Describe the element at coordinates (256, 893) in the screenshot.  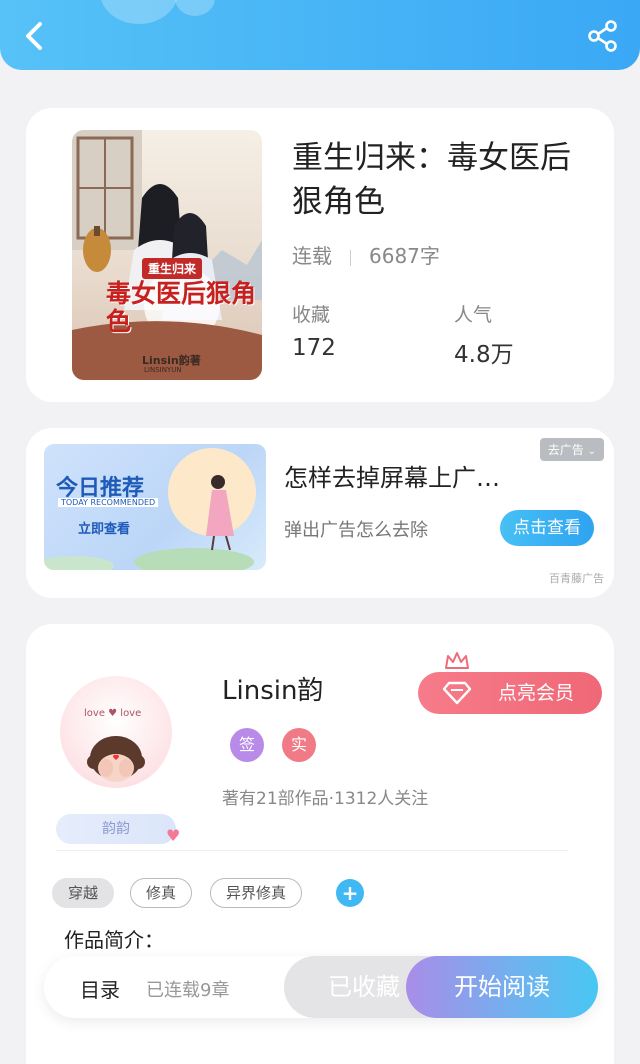
I see `genre-tag: 异界修真` at that location.